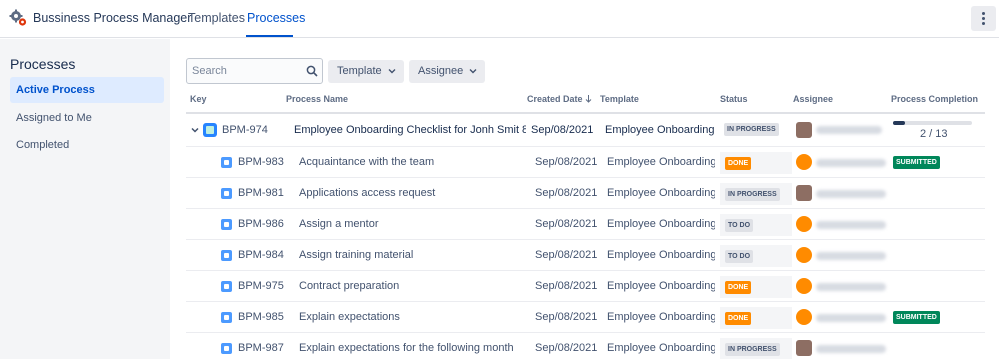 The image size is (999, 359). What do you see at coordinates (359, 71) in the screenshot?
I see `template-filter-label: Template` at bounding box center [359, 71].